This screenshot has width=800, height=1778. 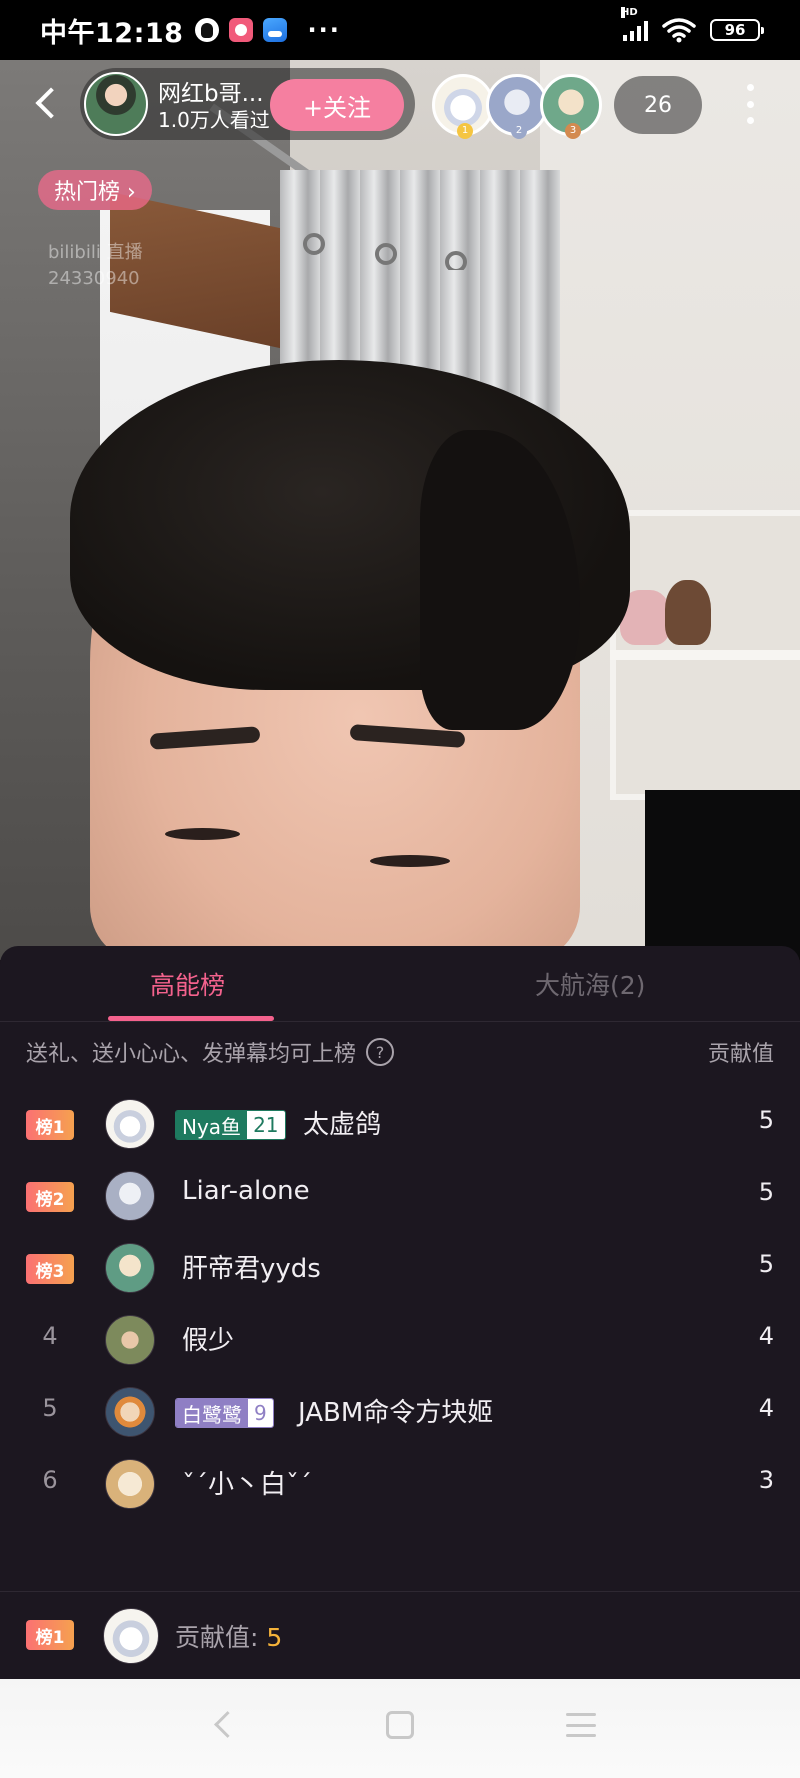 What do you see at coordinates (50, 1480) in the screenshot?
I see `rank-number: 6` at bounding box center [50, 1480].